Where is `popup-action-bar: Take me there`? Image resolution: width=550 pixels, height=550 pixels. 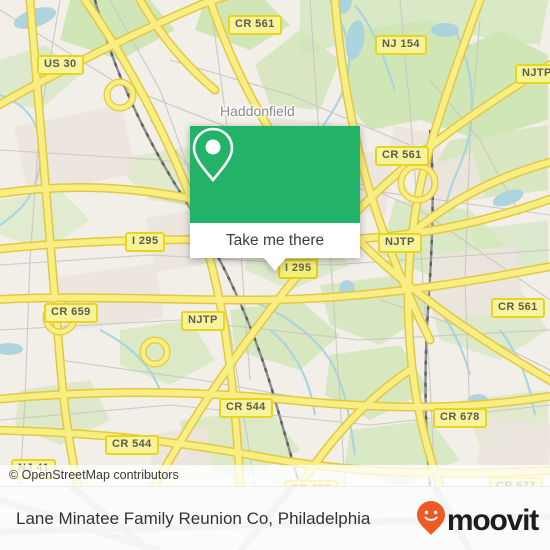
popup-action-bar: Take me there is located at coordinates (275, 240).